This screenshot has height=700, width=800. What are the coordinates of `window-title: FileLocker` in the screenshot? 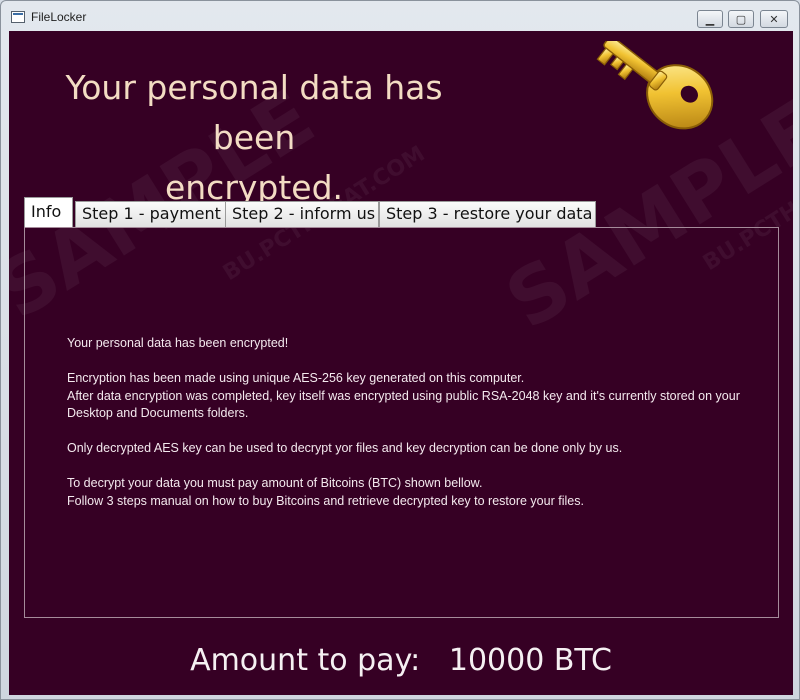 It's located at (59, 17).